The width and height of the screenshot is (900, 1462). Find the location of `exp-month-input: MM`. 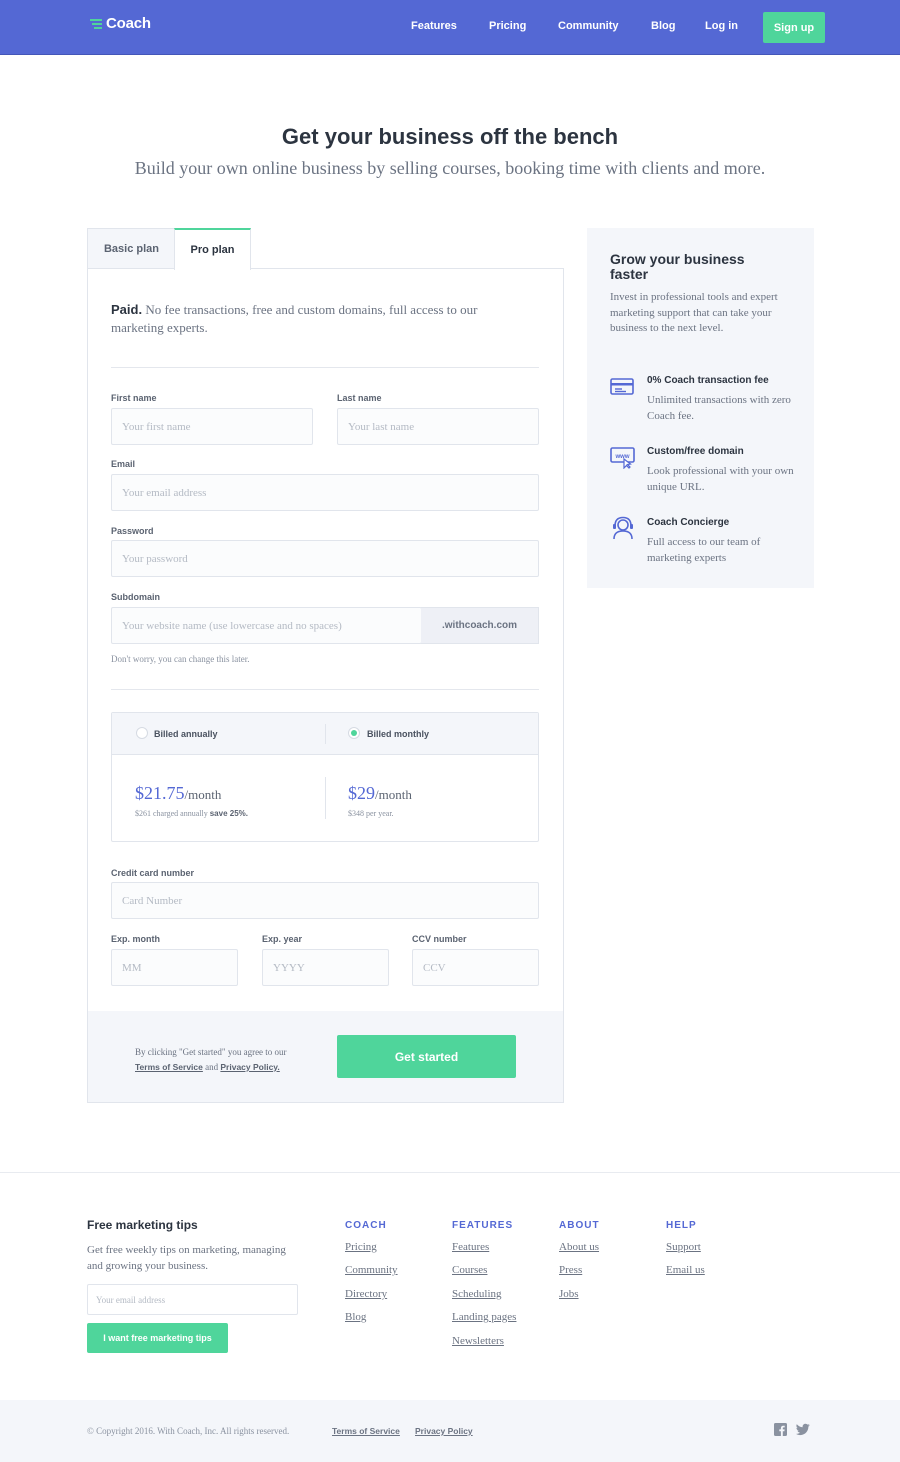

exp-month-input: MM is located at coordinates (174, 967).